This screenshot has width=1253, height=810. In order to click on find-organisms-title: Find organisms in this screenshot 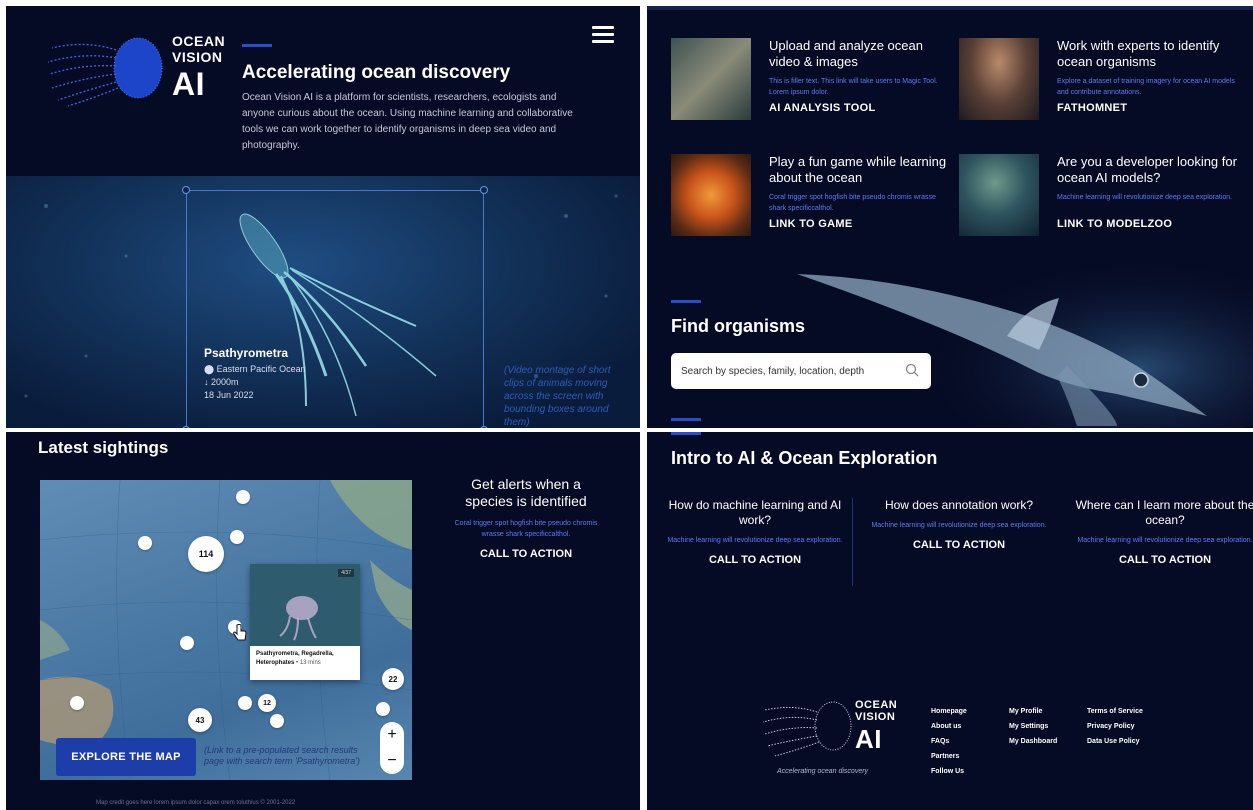, I will do `click(738, 326)`.